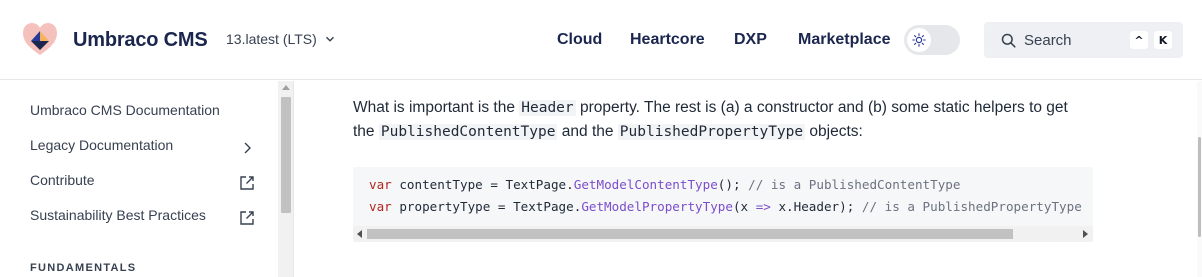 The width and height of the screenshot is (1202, 277). I want to click on scroll-right-arrow-icon, so click(1085, 234).